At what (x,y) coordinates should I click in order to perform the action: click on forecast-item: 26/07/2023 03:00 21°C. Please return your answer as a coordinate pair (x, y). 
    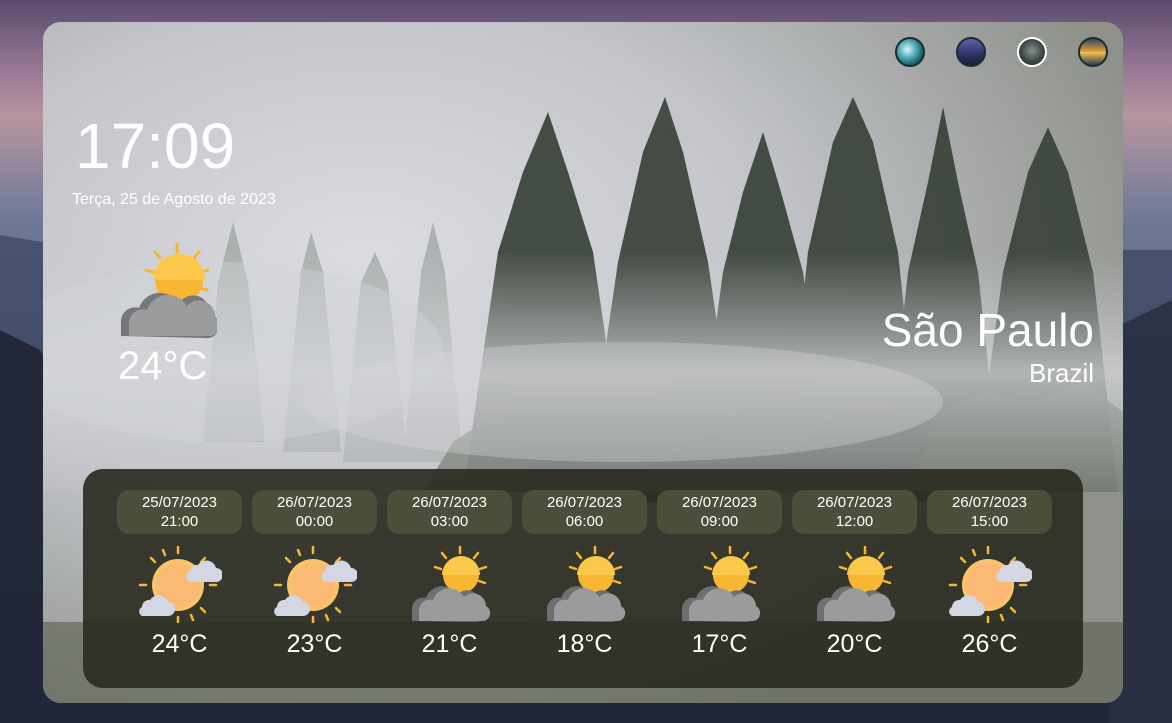
    Looking at the image, I should click on (449, 585).